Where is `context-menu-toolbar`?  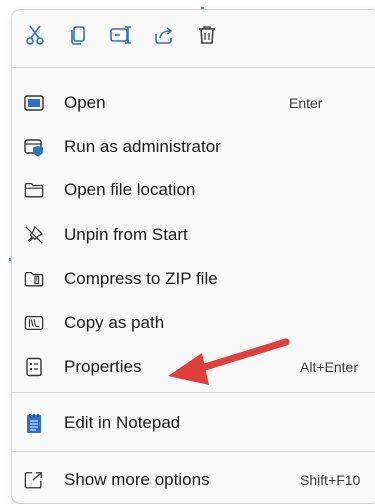
context-menu-toolbar is located at coordinates (127, 35).